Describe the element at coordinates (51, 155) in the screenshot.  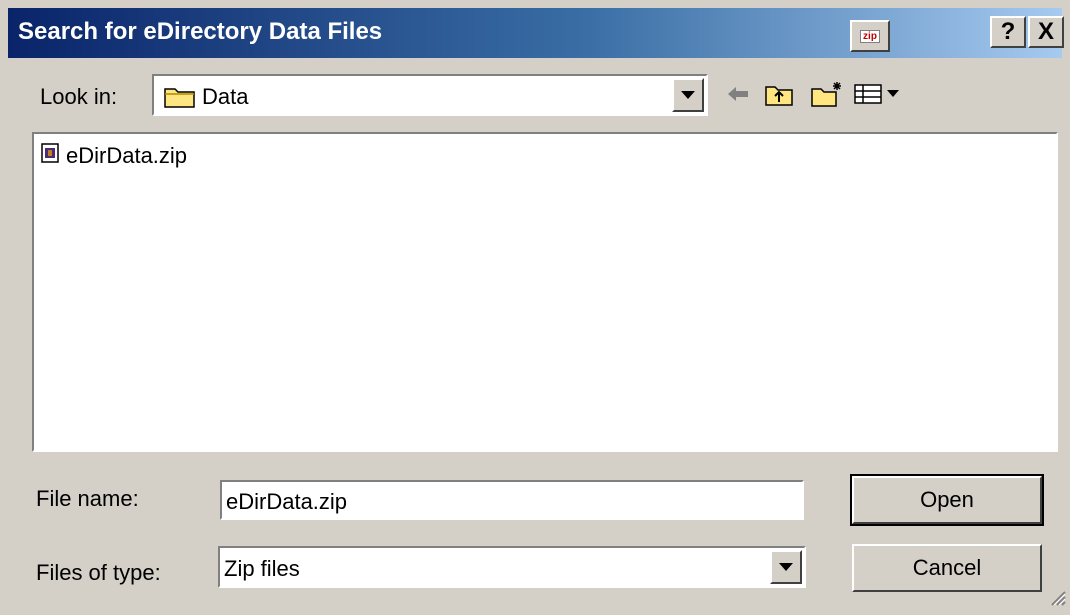
I see `zip-file-icon` at that location.